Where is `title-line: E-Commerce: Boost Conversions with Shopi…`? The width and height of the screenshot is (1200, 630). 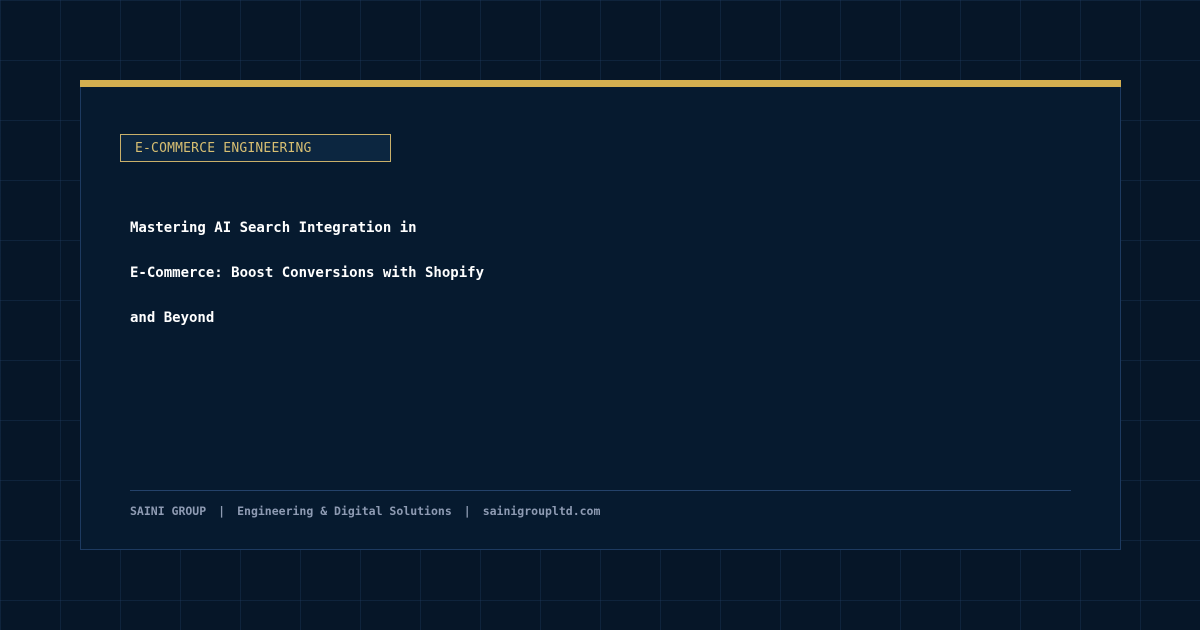
title-line: E-Commerce: Boost Conversions with Shopi… is located at coordinates (307, 273).